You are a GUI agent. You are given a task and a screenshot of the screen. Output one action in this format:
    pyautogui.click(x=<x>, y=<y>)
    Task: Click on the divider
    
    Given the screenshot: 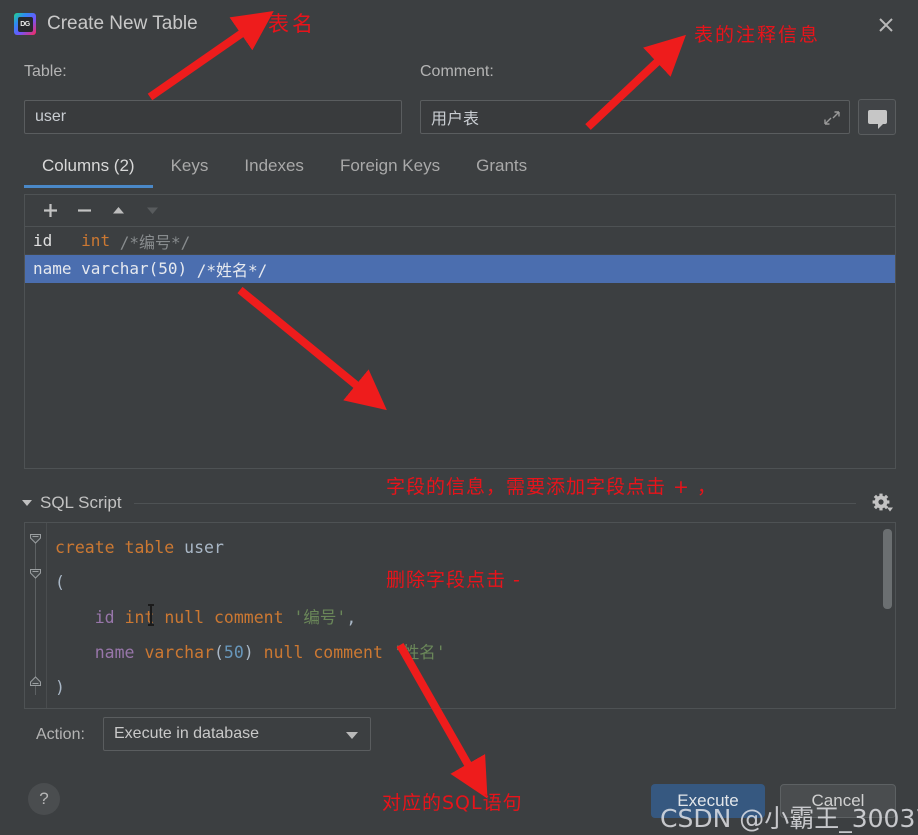 What is the action you would take?
    pyautogui.click(x=494, y=503)
    